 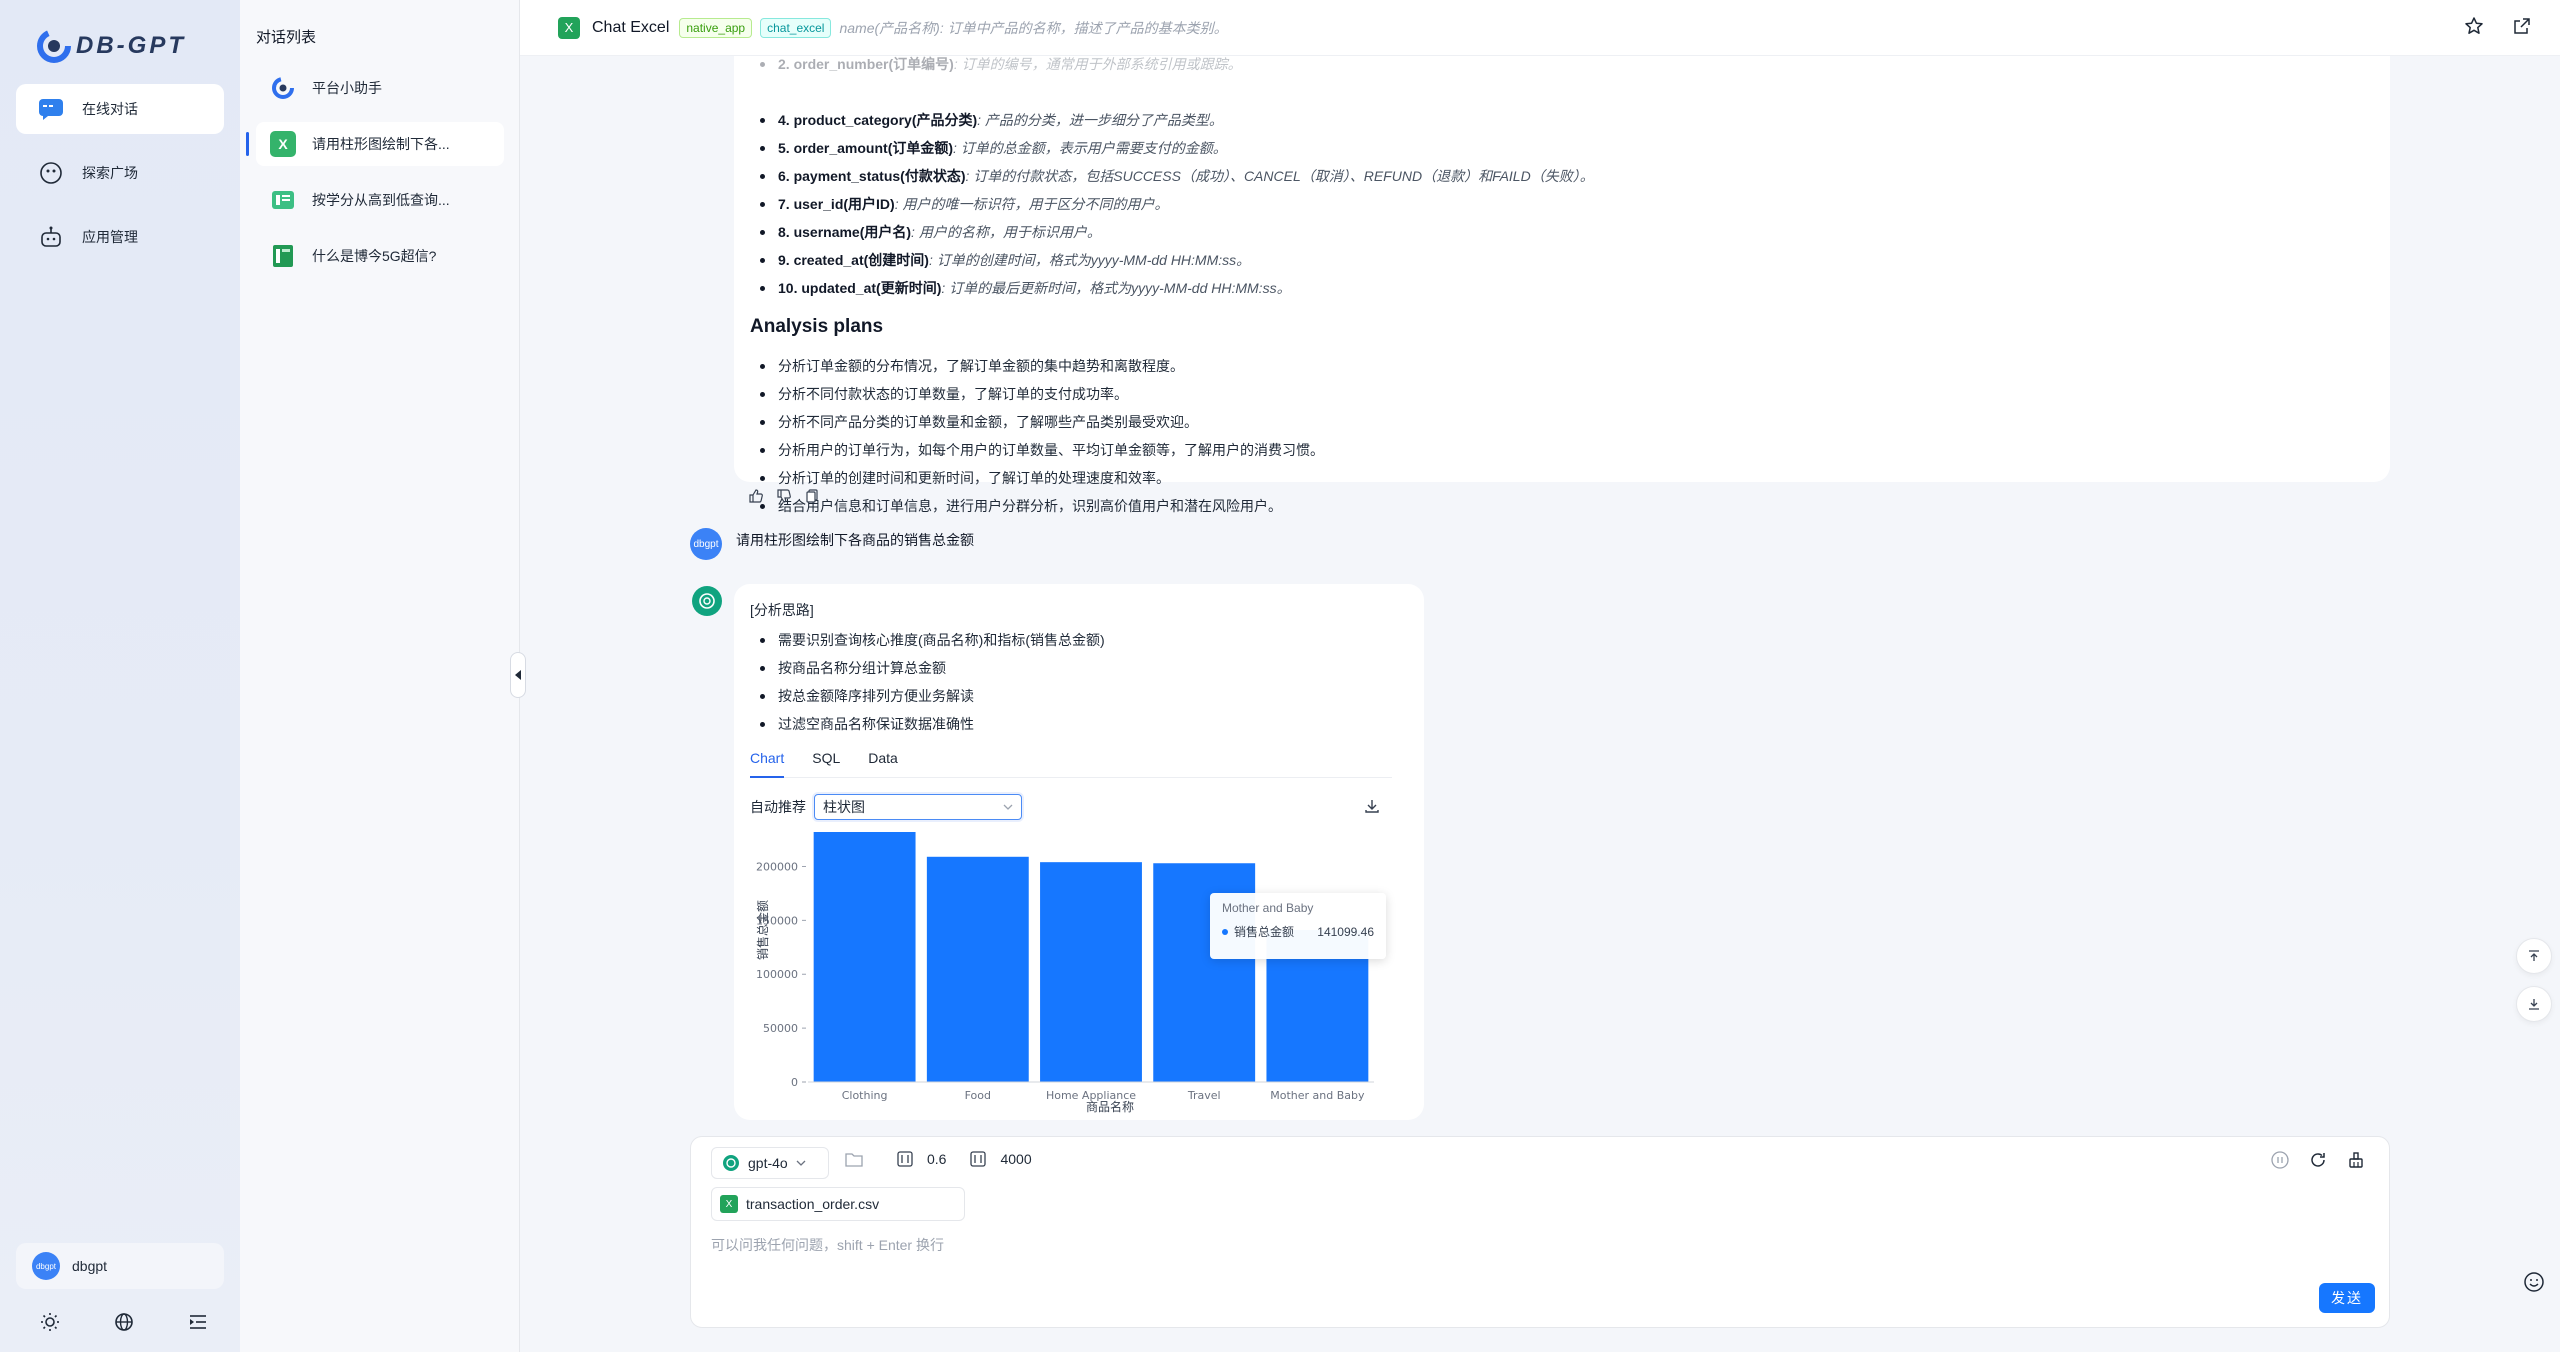 What do you see at coordinates (198, 1322) in the screenshot?
I see `menu-fold-icon` at bounding box center [198, 1322].